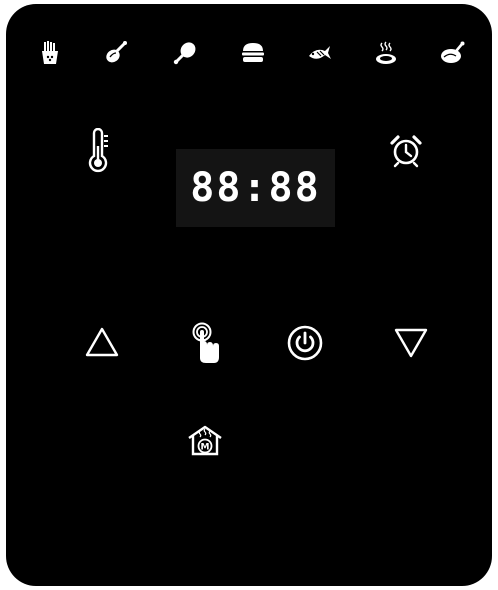 The image size is (498, 590). I want to click on burger-icon, so click(253, 53).